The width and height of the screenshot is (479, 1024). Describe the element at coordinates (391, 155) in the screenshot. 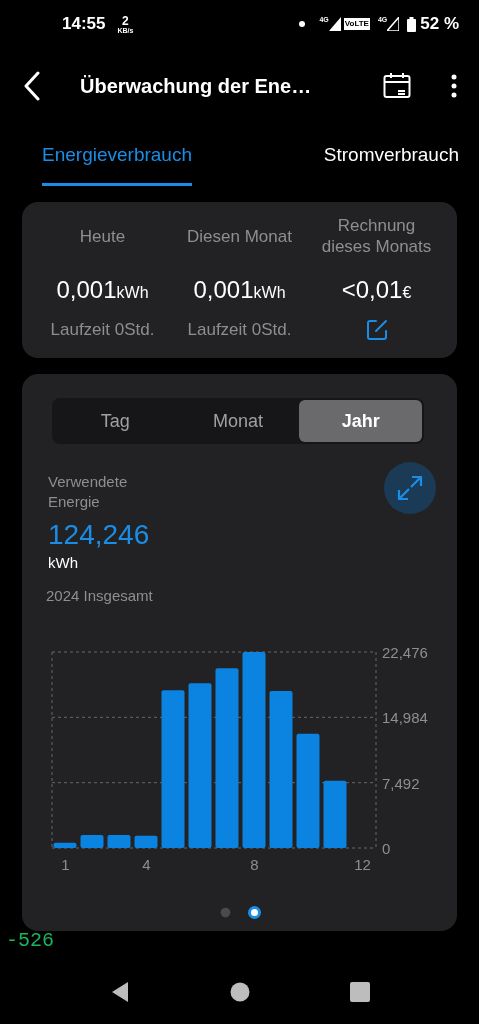

I see `tab: Stromverbrauch` at that location.